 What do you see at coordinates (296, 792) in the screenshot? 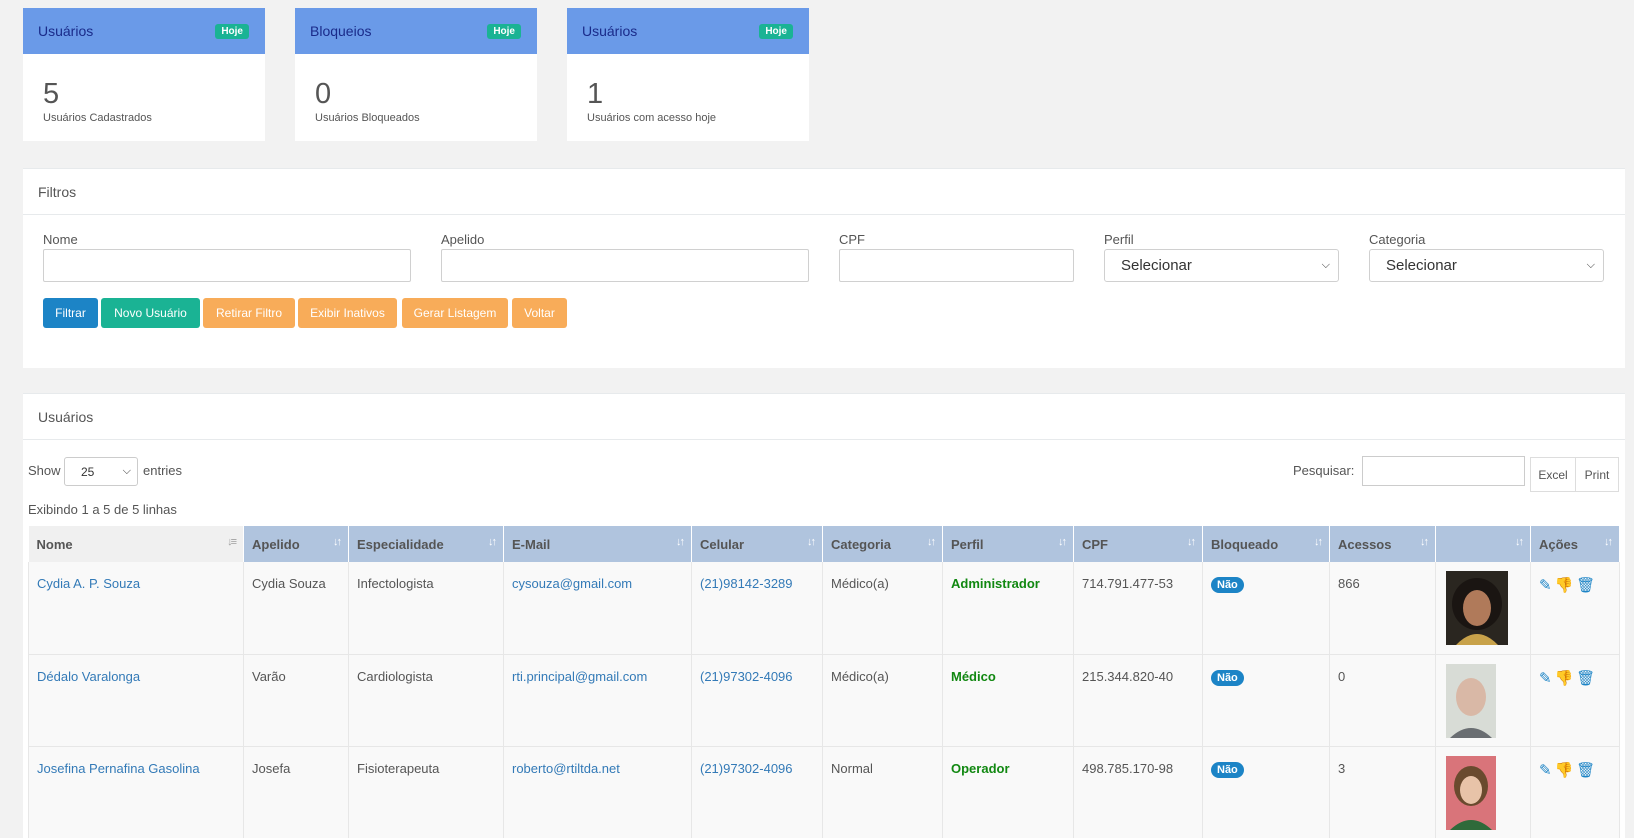
I see `cell-apelido: Josefa` at bounding box center [296, 792].